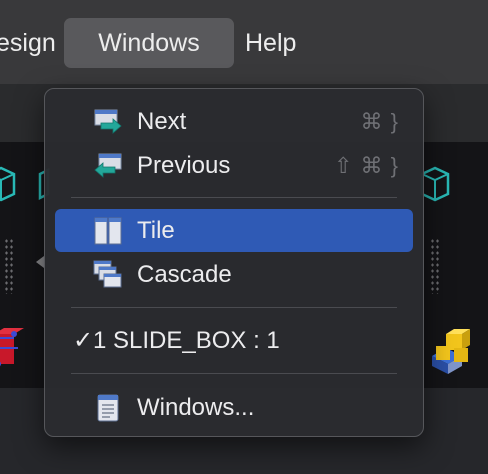 The image size is (488, 474). What do you see at coordinates (270, 43) in the screenshot?
I see `menu-help: Help` at bounding box center [270, 43].